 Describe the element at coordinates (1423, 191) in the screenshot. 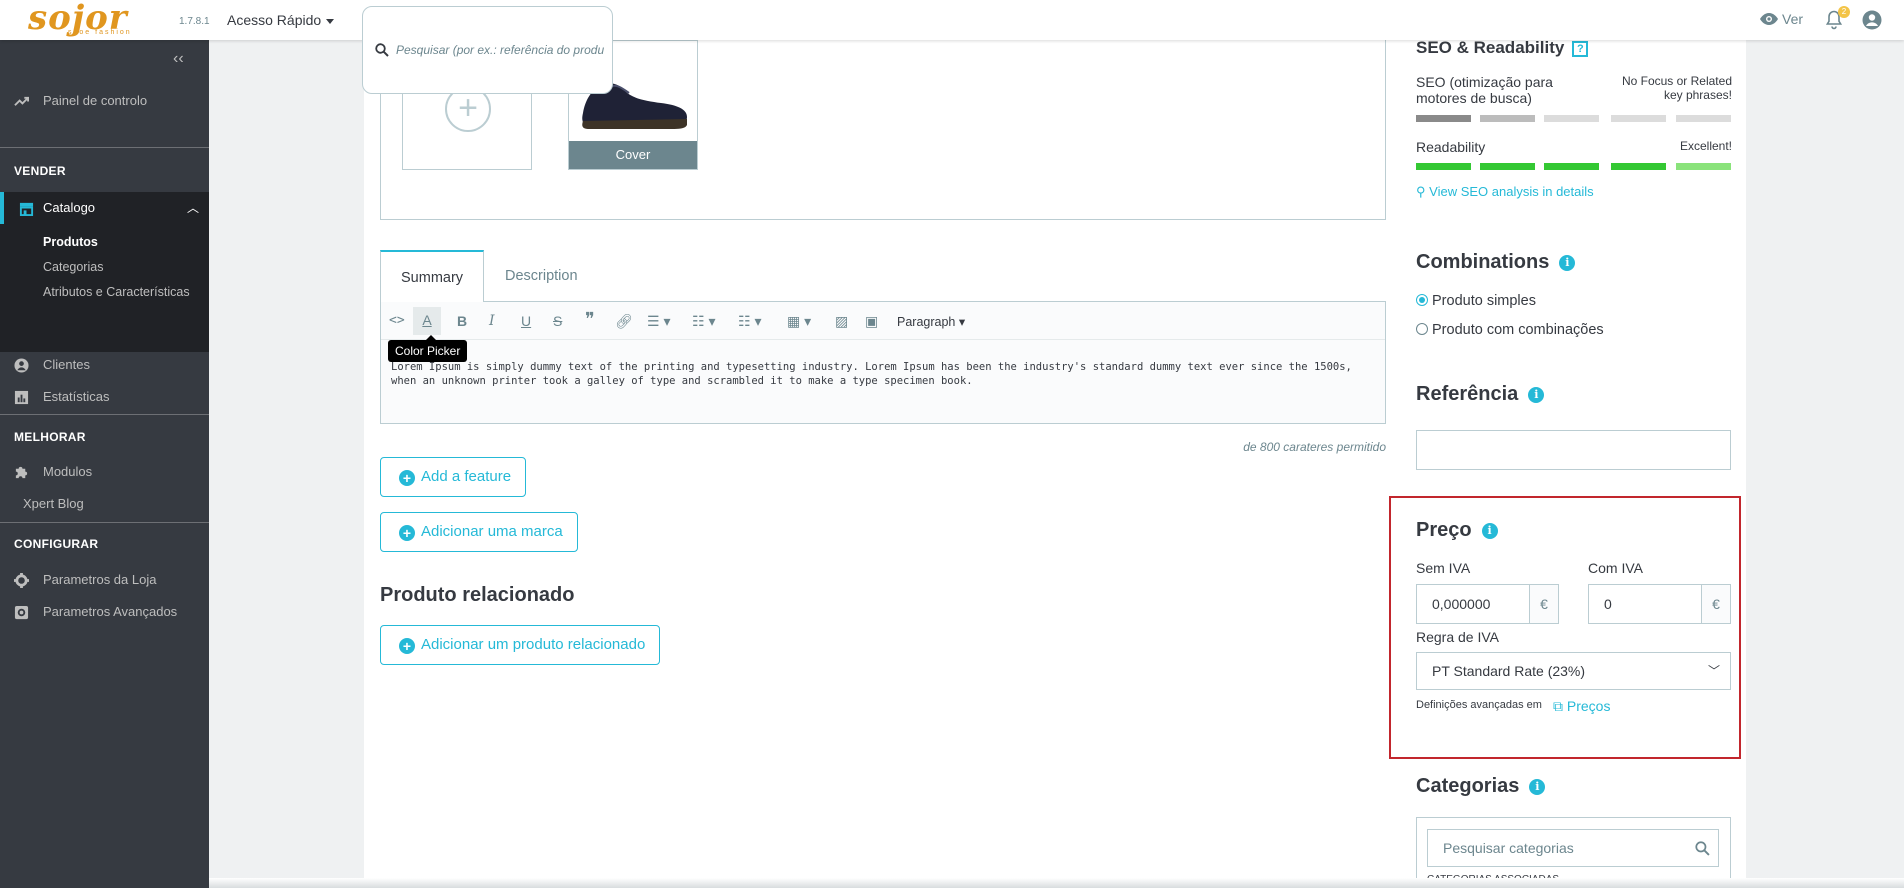

I see `search-icon: ⚲` at that location.